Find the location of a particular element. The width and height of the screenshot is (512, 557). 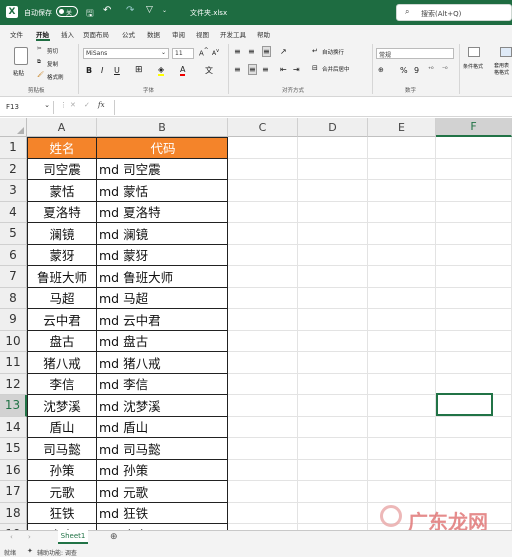

cut-icon: ✂ is located at coordinates (39, 49).